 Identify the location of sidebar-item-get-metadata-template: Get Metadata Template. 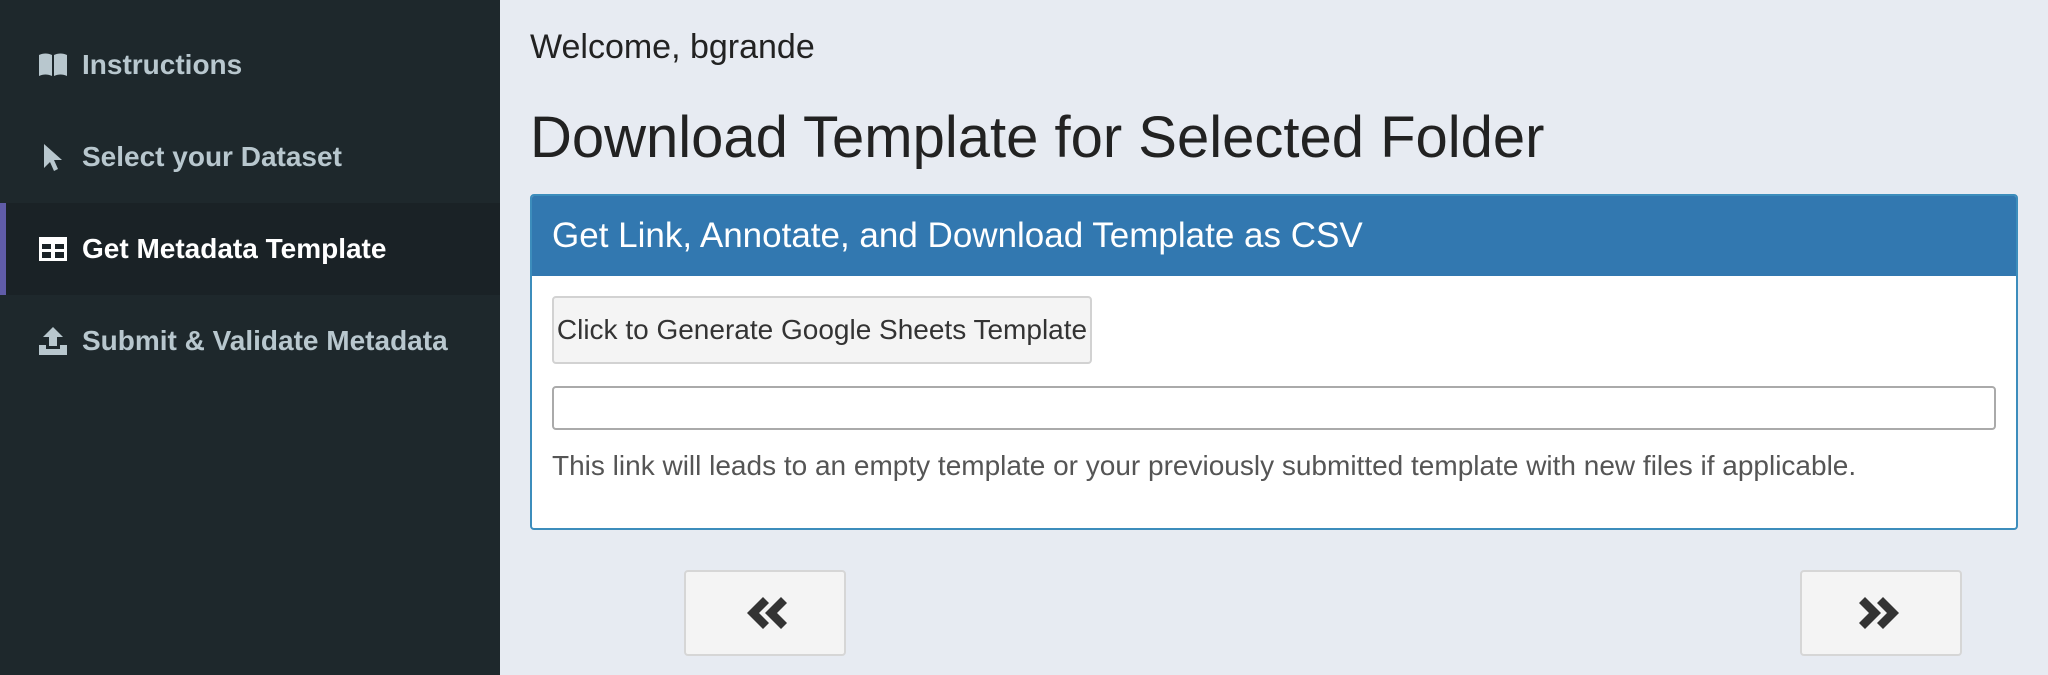
(250, 249).